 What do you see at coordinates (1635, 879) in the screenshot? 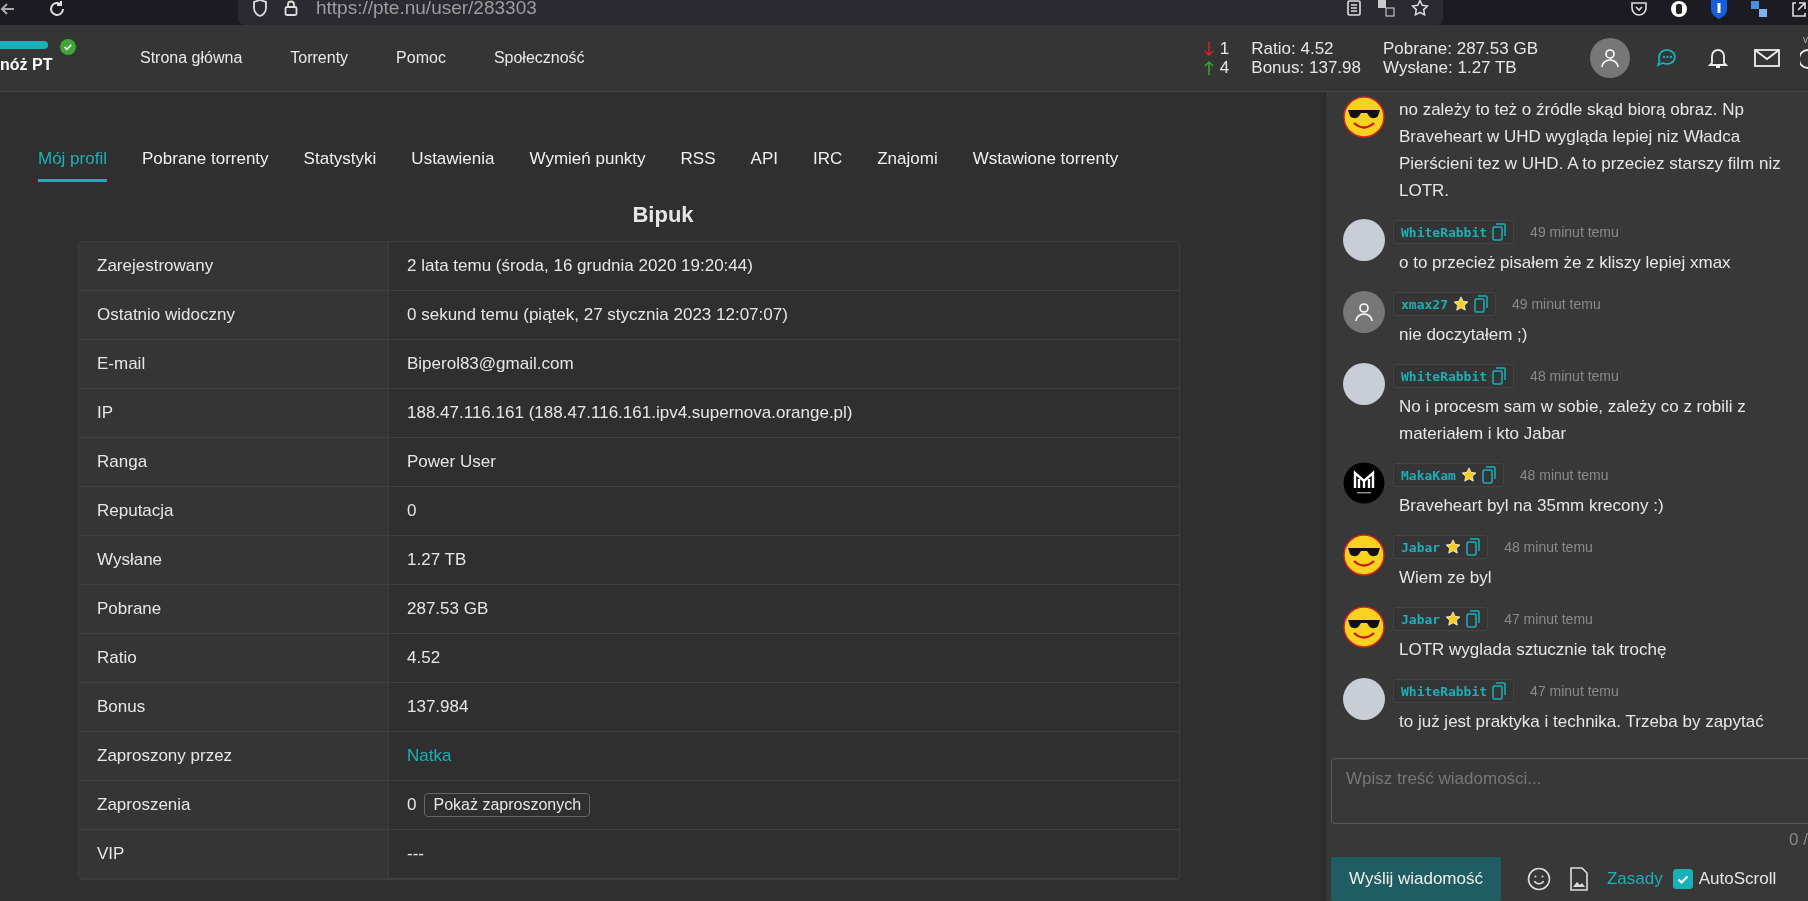
I see `rules-link: Zasady` at bounding box center [1635, 879].